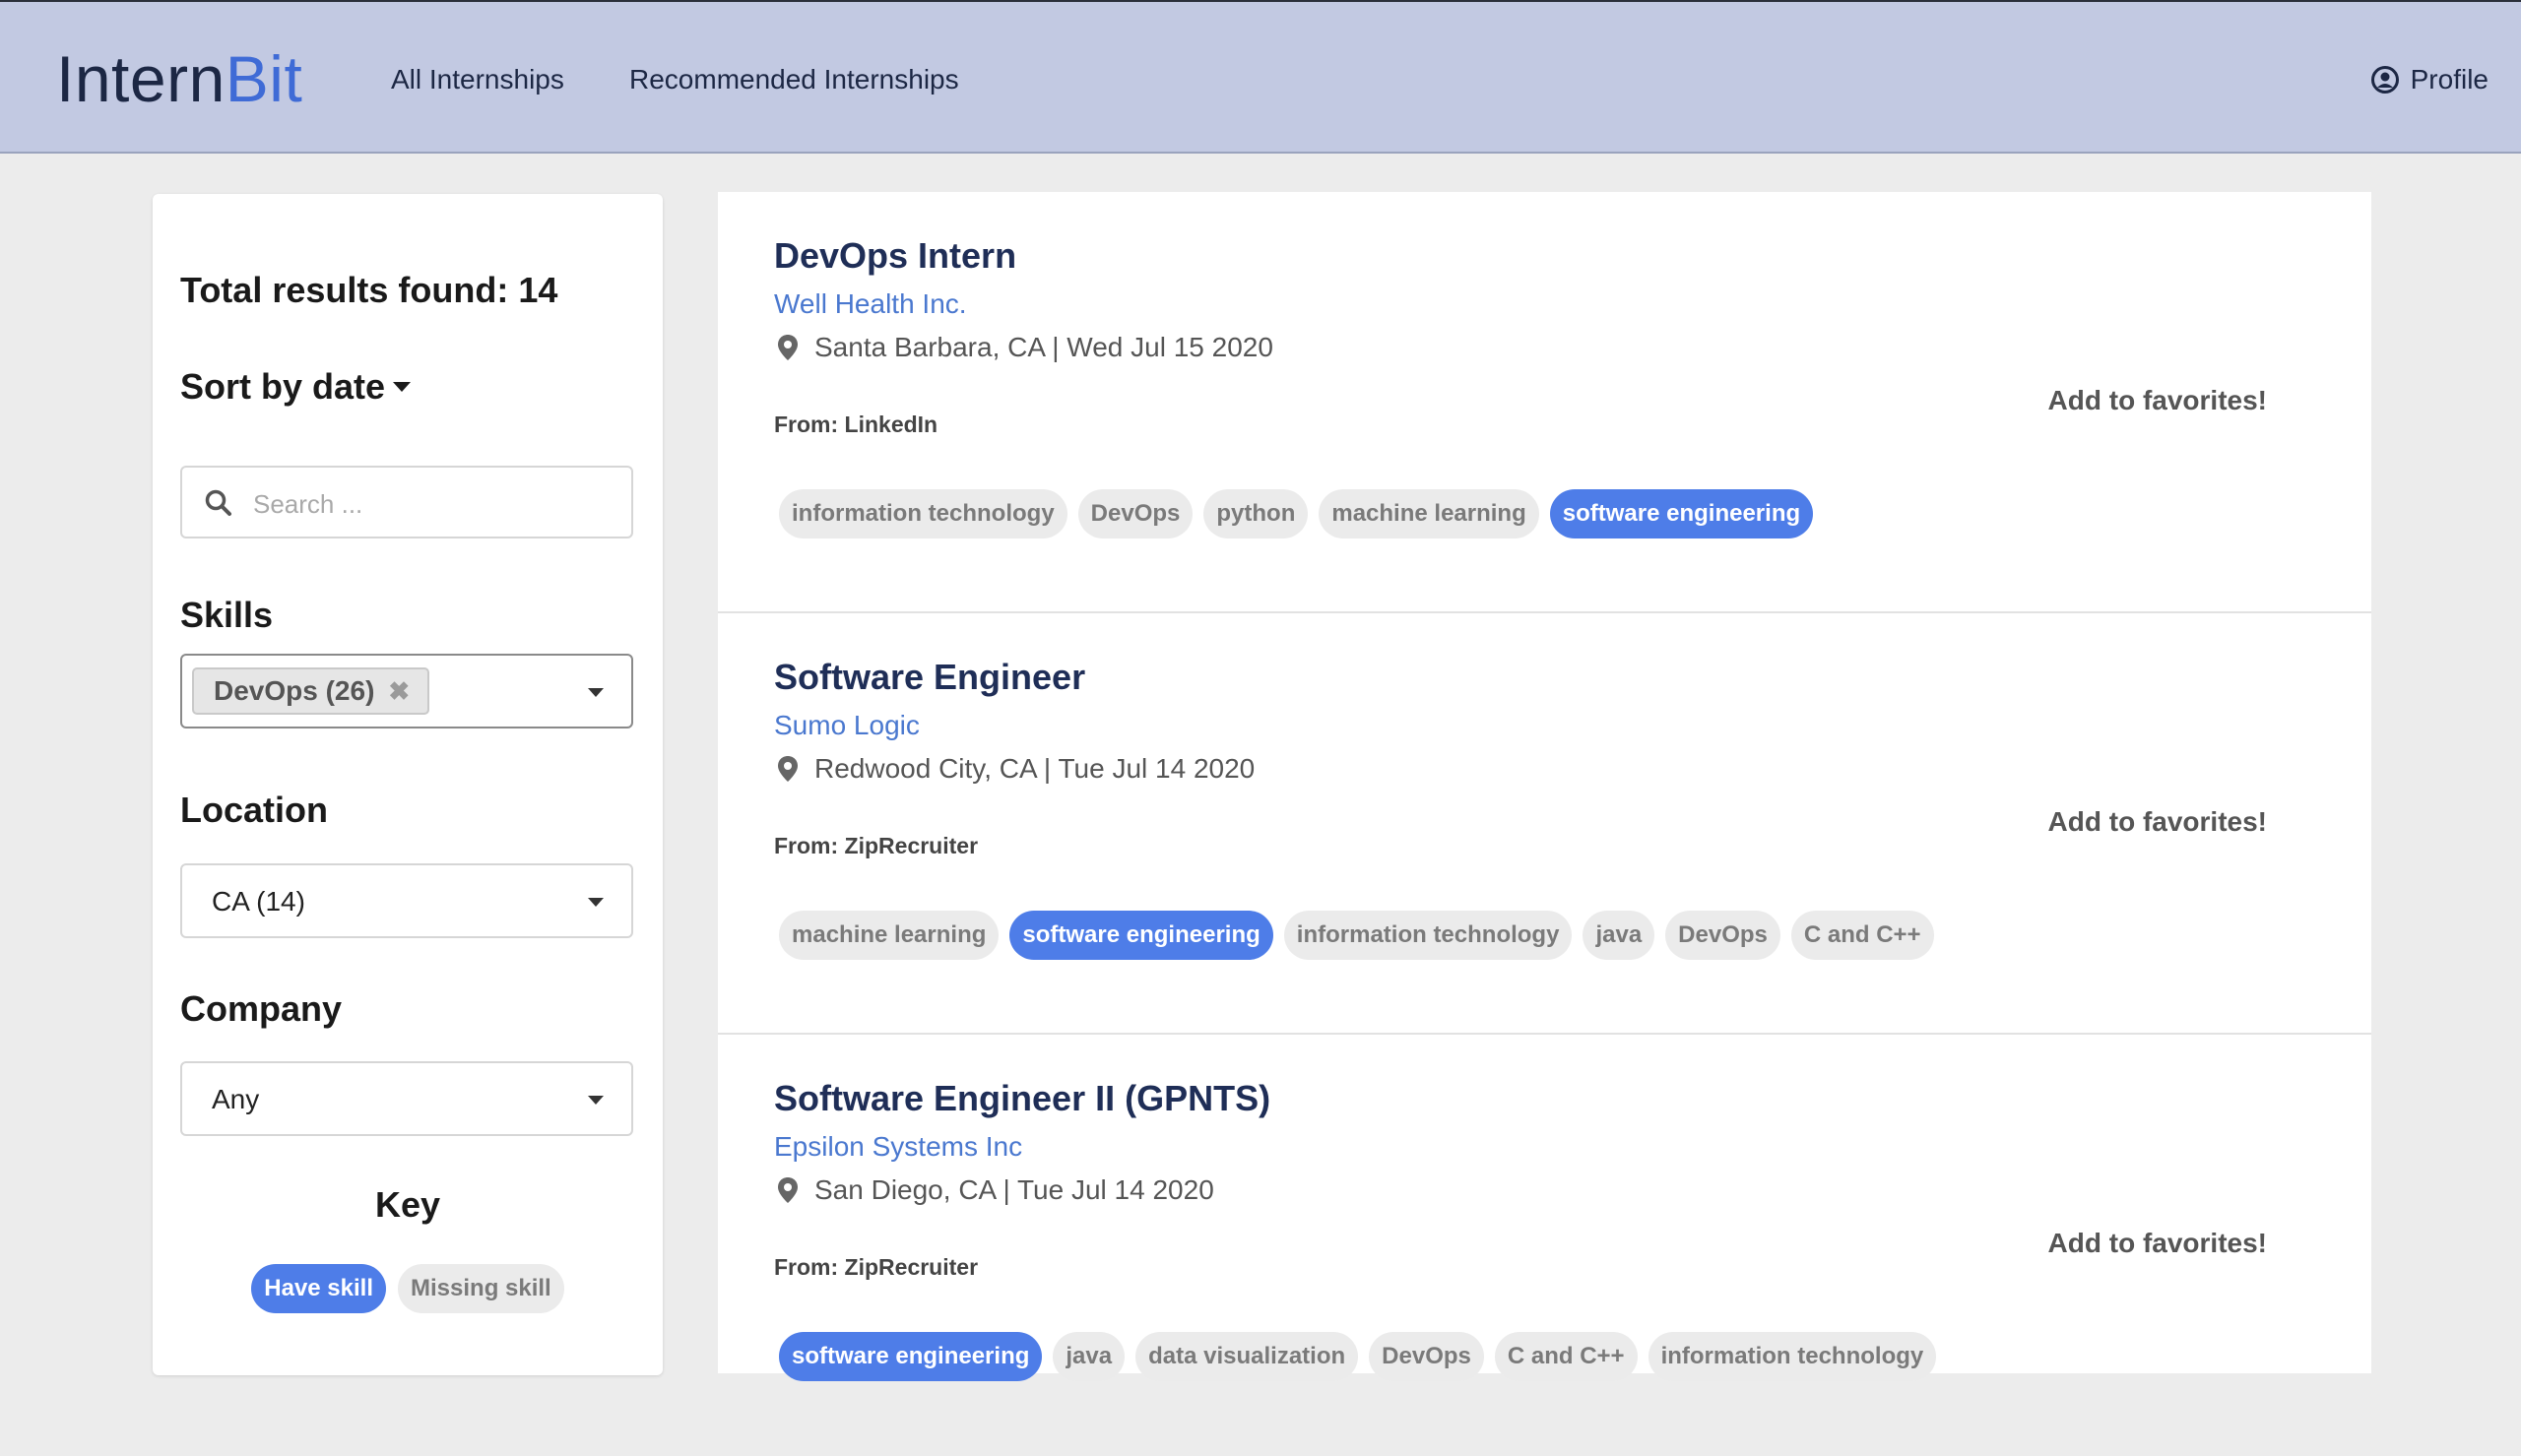 This screenshot has height=1456, width=2521. Describe the element at coordinates (856, 424) in the screenshot. I see `source-label: From: LinkedIn` at that location.